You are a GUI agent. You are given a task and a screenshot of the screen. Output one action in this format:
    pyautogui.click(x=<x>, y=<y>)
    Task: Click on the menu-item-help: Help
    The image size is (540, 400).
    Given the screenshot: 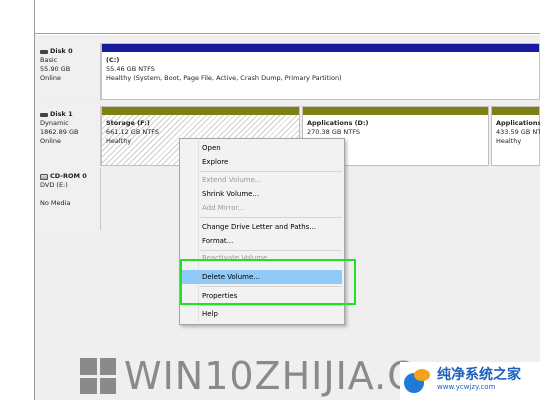 What is the action you would take?
    pyautogui.click(x=210, y=314)
    